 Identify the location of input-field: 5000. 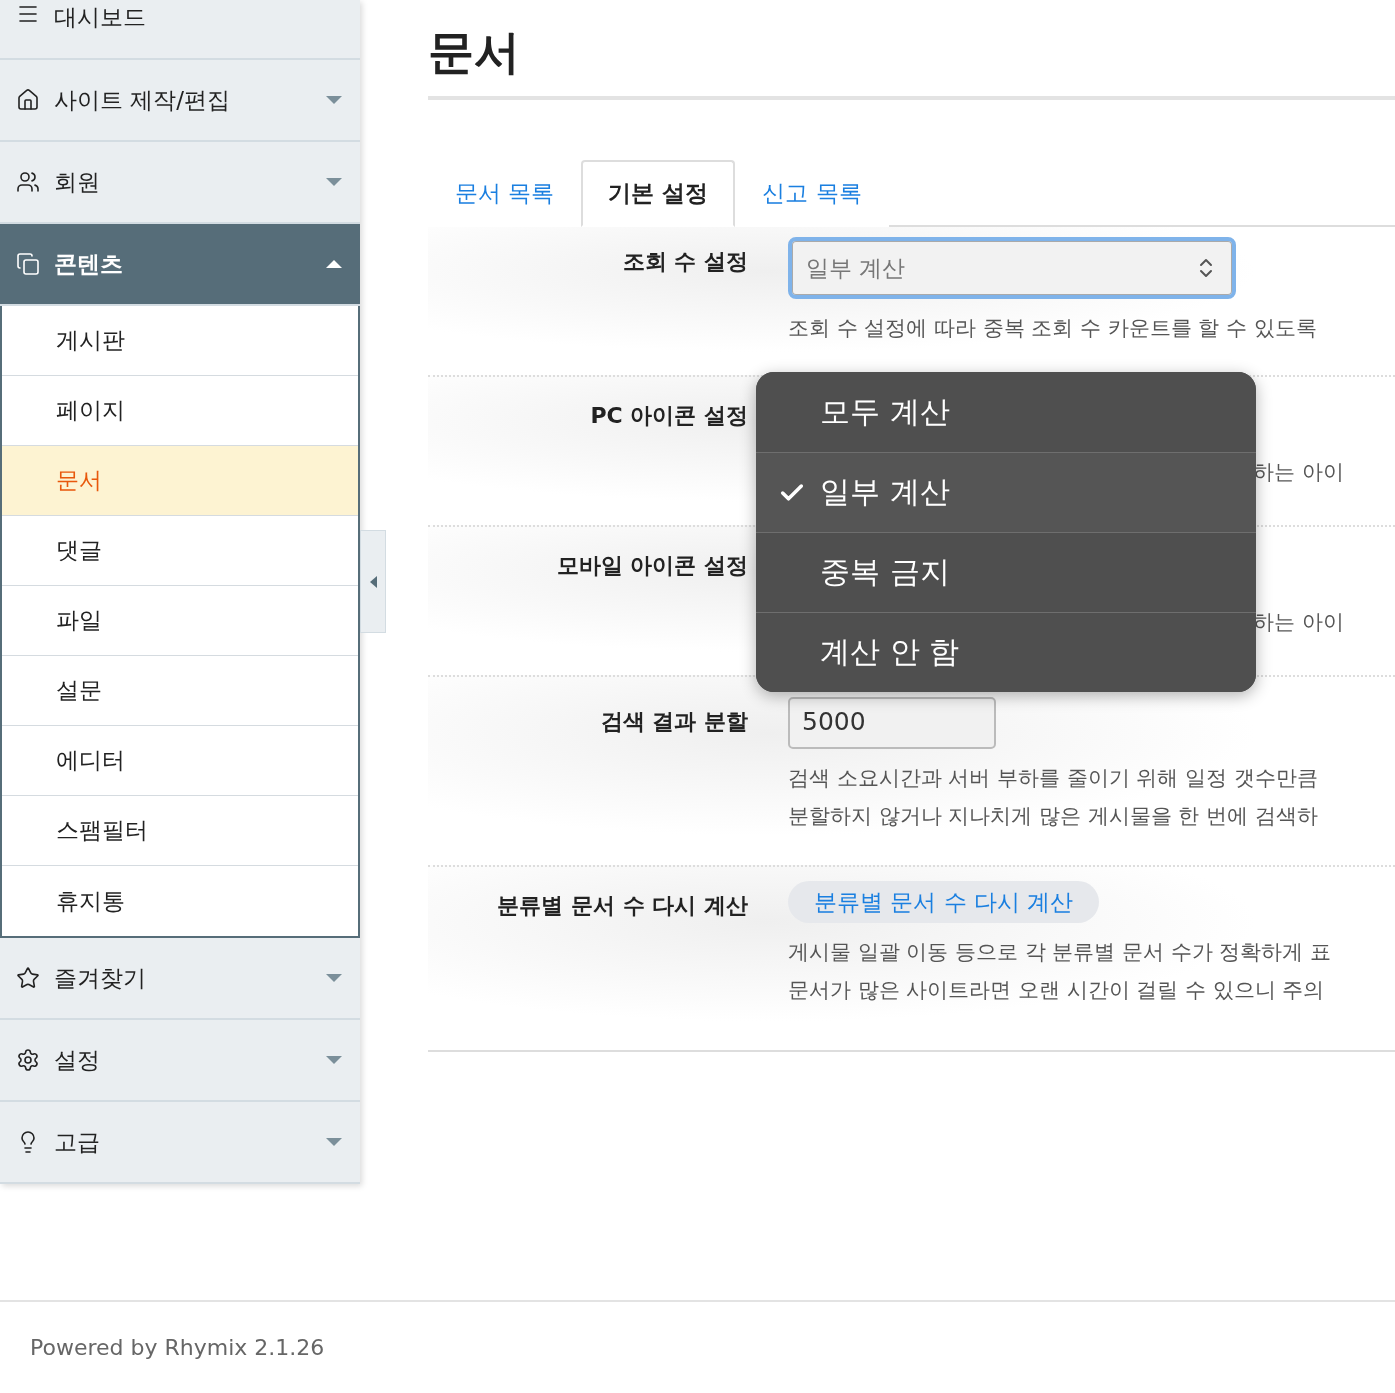
(892, 723).